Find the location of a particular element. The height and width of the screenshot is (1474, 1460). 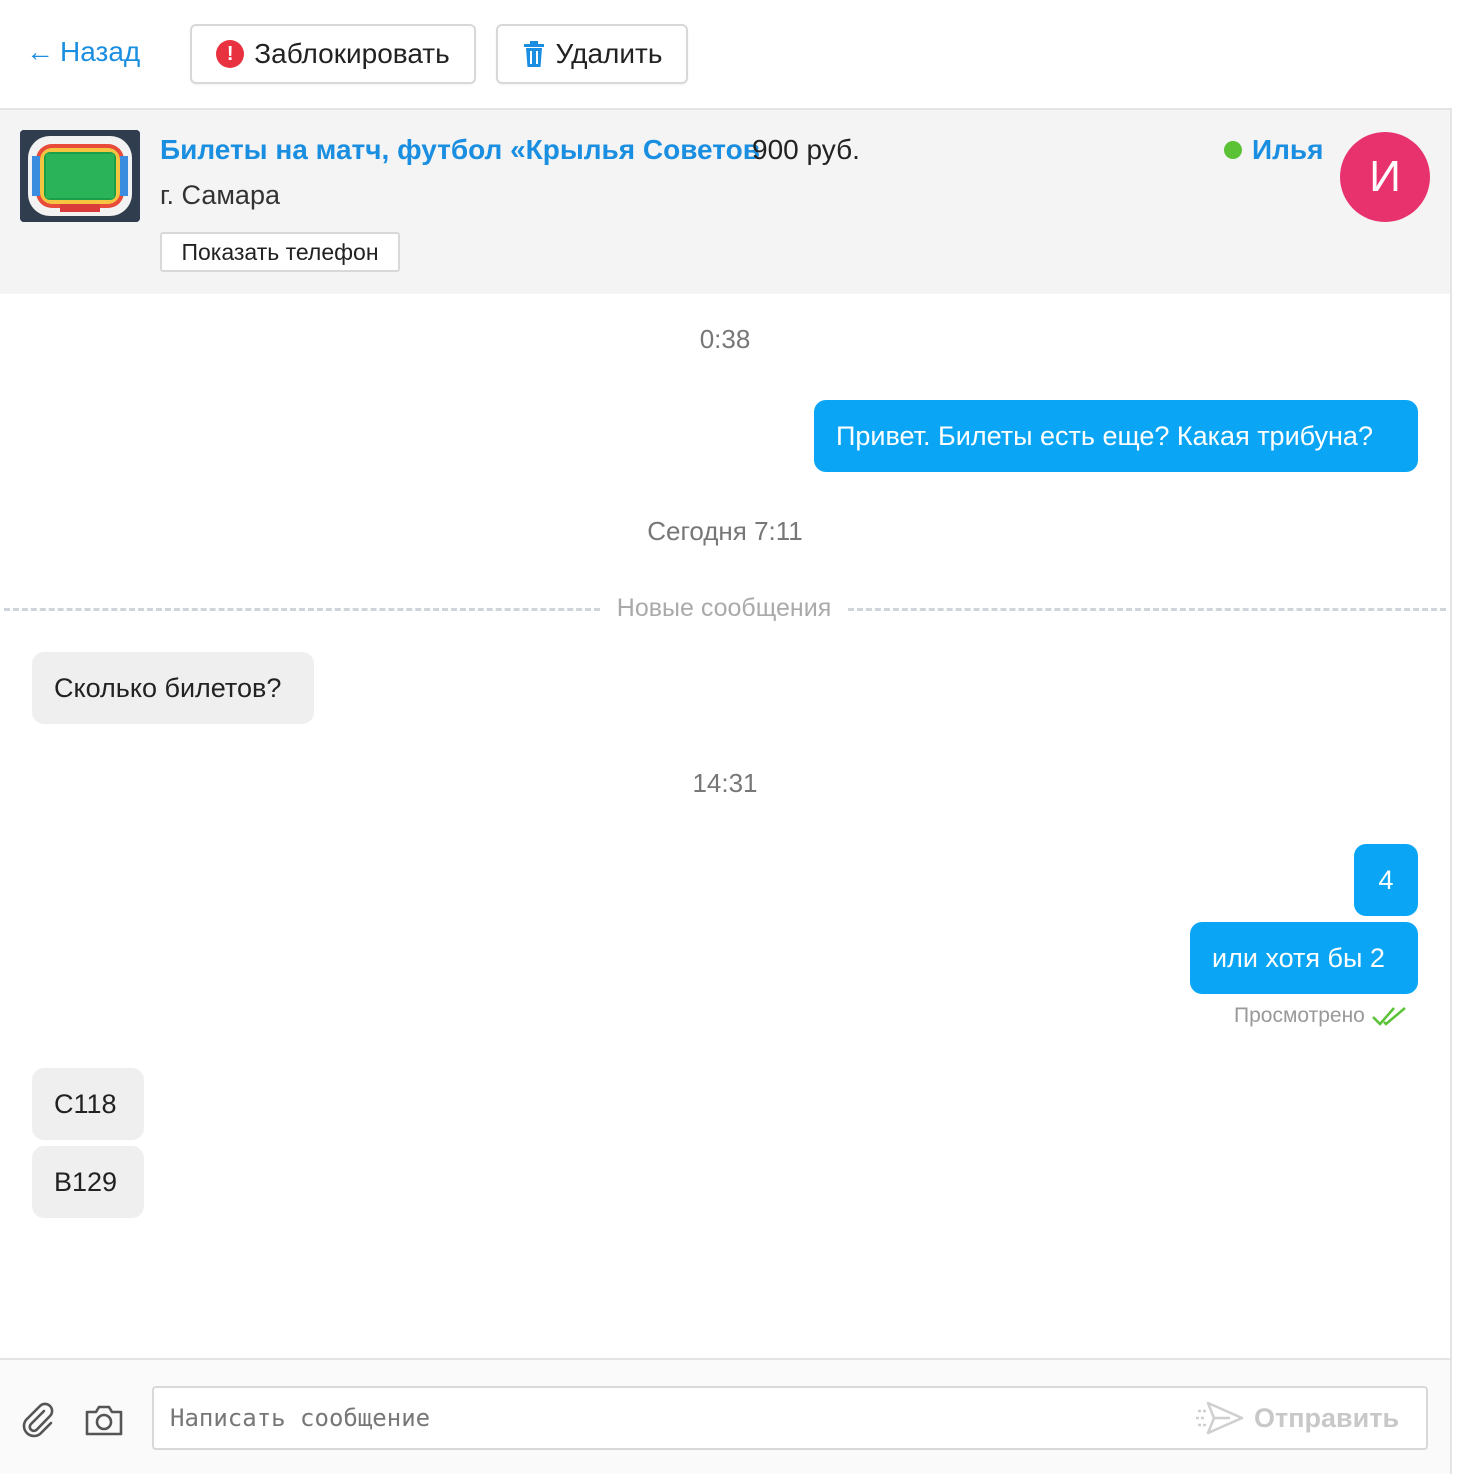

show-phone-button: Показать телефон is located at coordinates (280, 252).